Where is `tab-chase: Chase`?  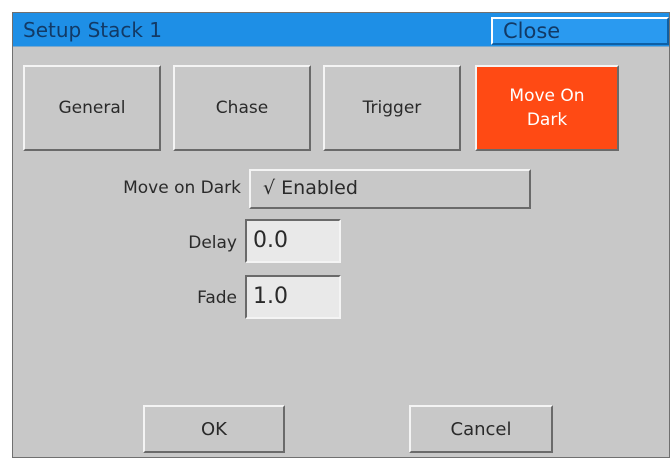
tab-chase: Chase is located at coordinates (242, 108).